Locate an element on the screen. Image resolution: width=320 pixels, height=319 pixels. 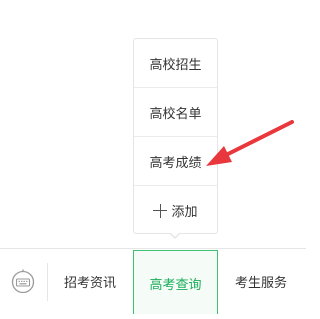
plus-icon is located at coordinates (160, 210).